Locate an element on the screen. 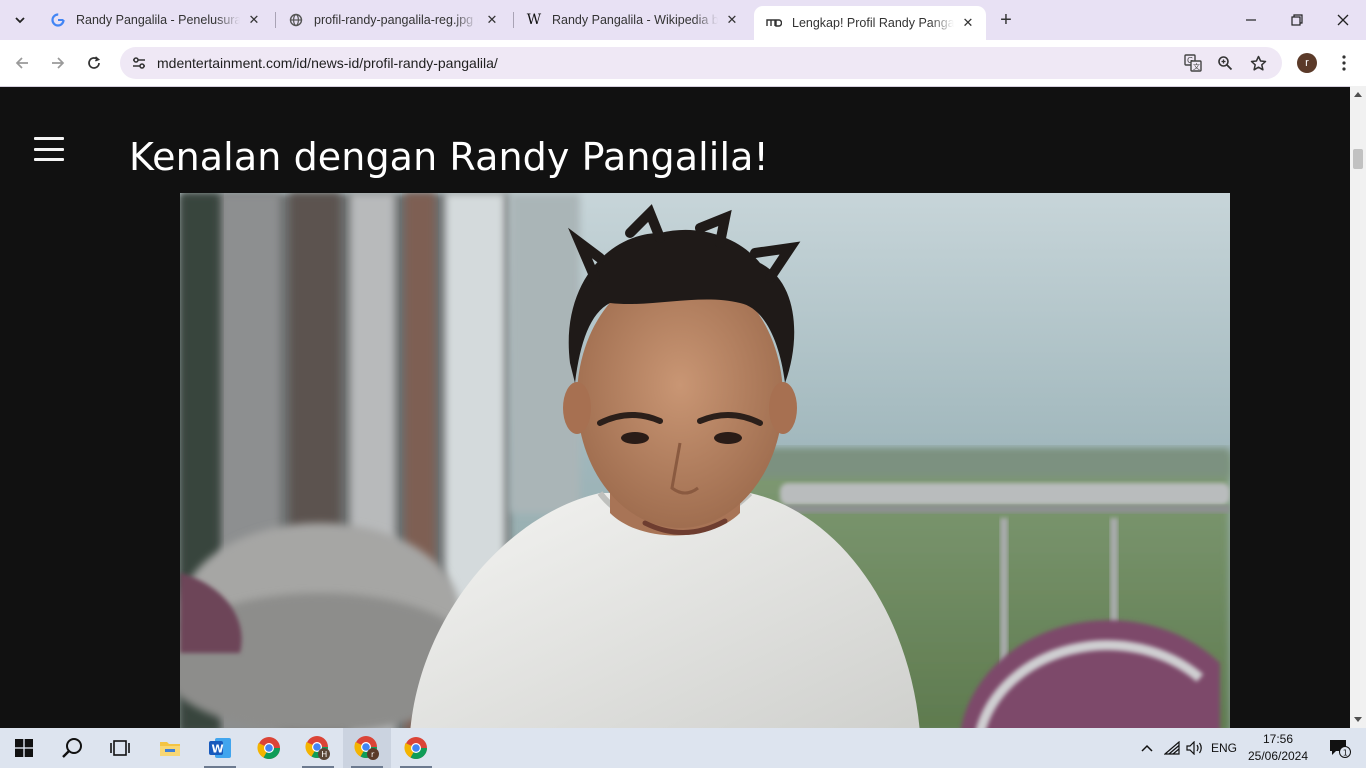 The image size is (1366, 768). chrome-icon: H is located at coordinates (317, 748).